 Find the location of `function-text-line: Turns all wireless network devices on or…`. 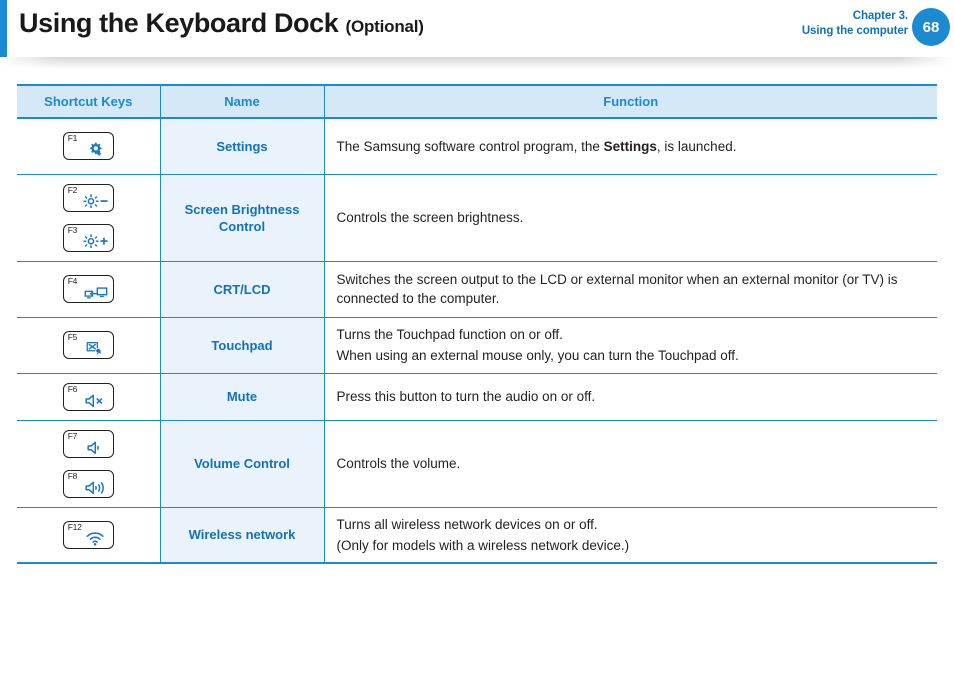

function-text-line: Turns all wireless network devices on or… is located at coordinates (467, 524).